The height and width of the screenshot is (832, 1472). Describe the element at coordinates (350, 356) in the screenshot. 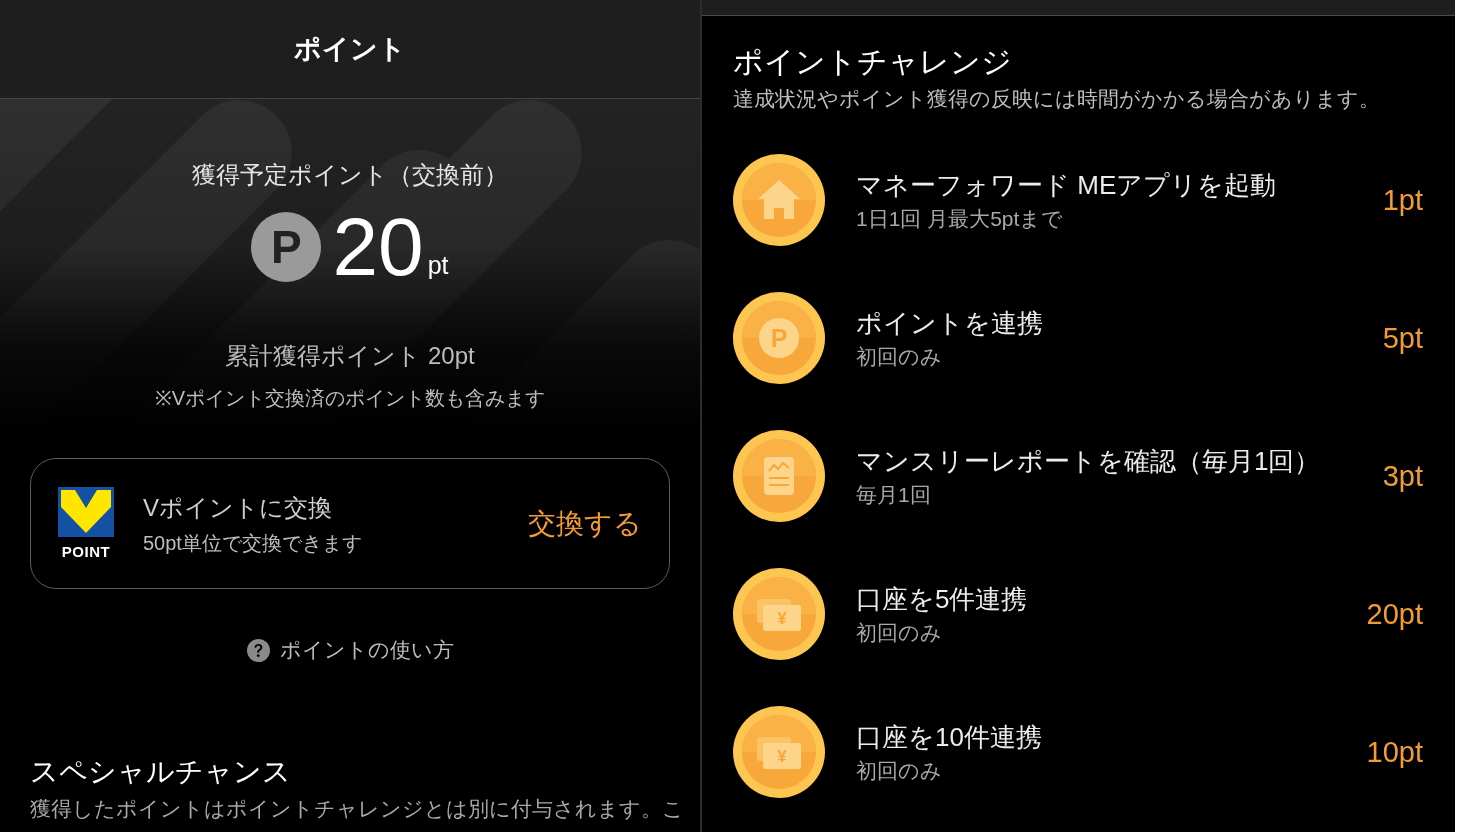

I see `total-points-text: 累計獲得ポイント 20pt` at that location.